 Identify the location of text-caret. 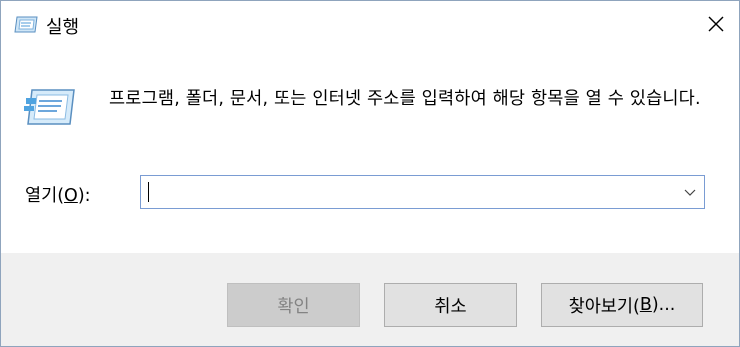
(148, 192).